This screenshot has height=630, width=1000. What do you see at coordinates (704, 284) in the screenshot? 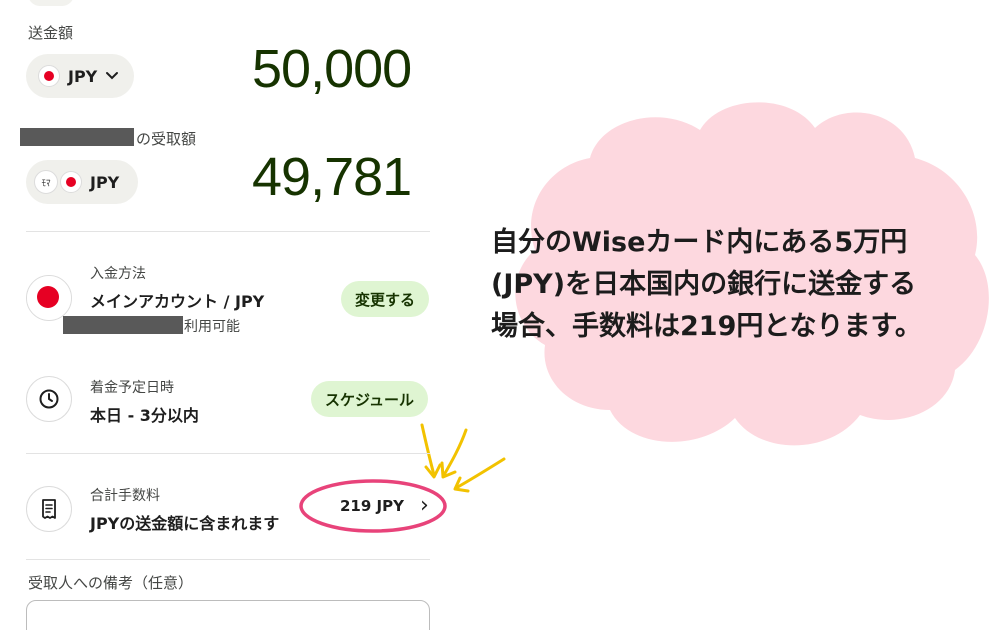
I see `annotation-line-2: (JPY)を日本国内の銀行に送金する` at bounding box center [704, 284].